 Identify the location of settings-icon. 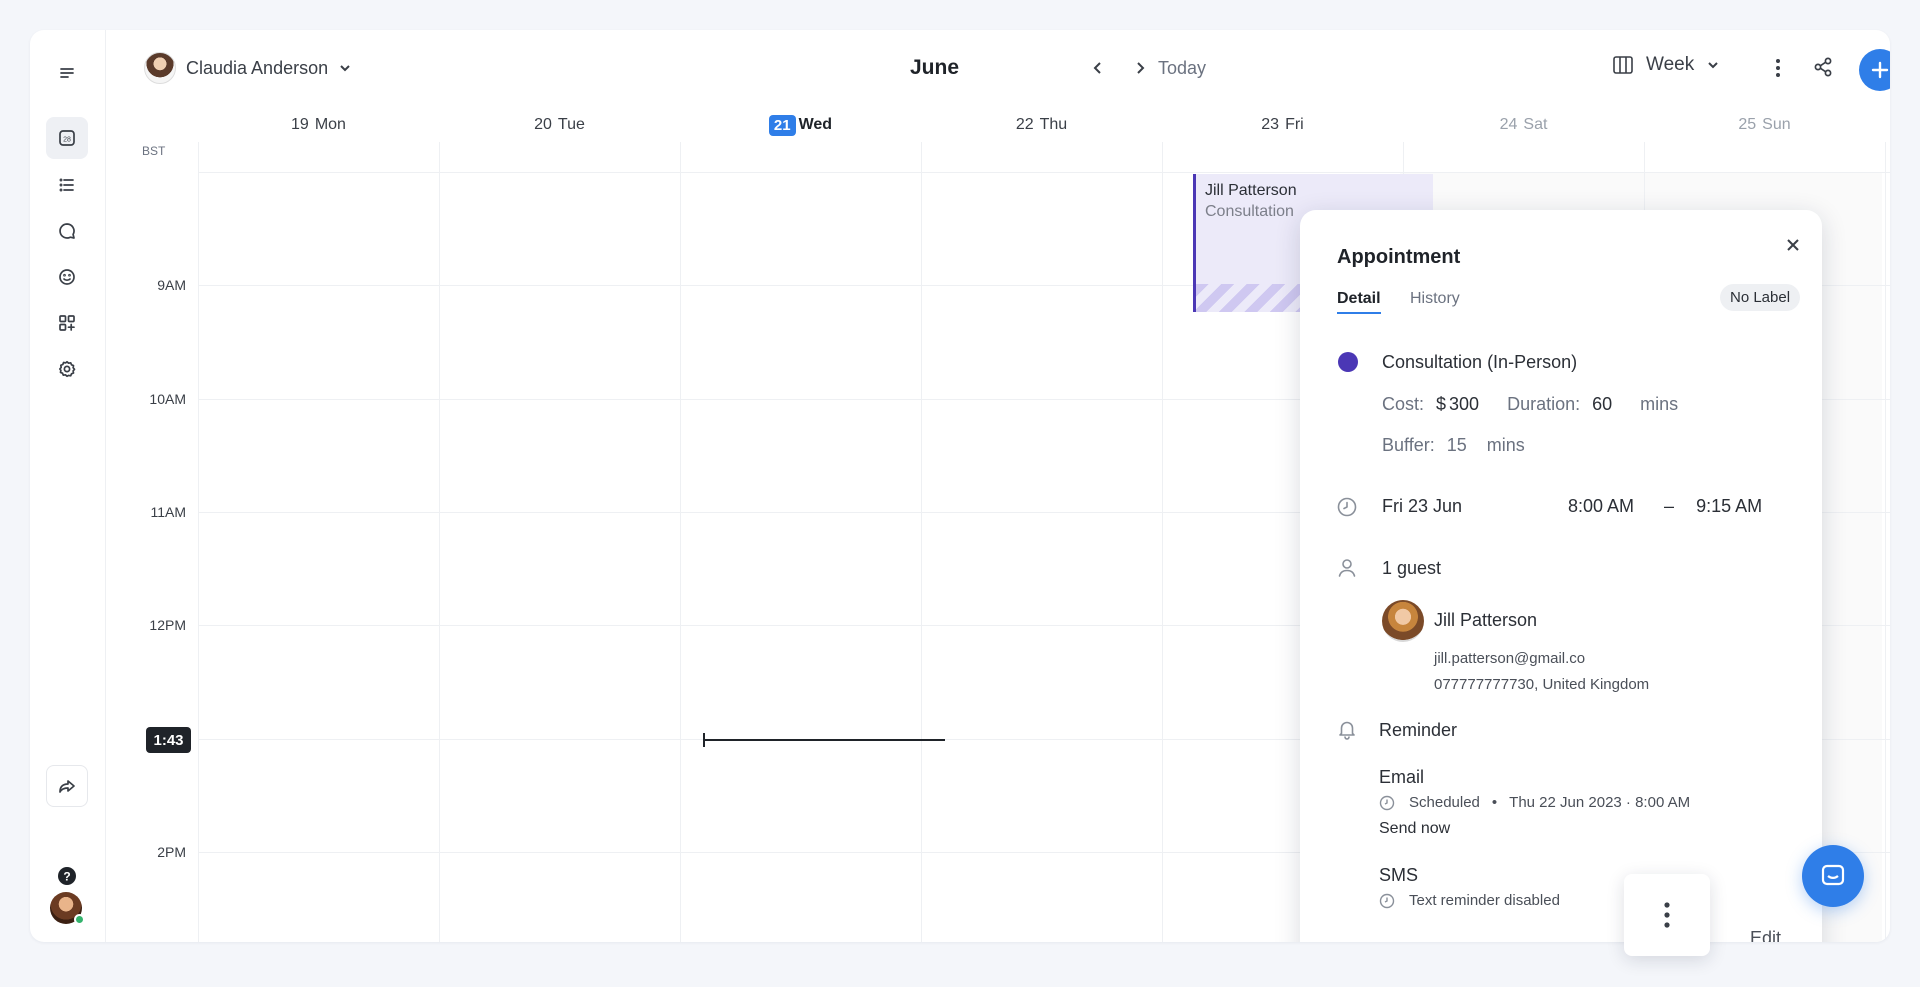
(67, 369).